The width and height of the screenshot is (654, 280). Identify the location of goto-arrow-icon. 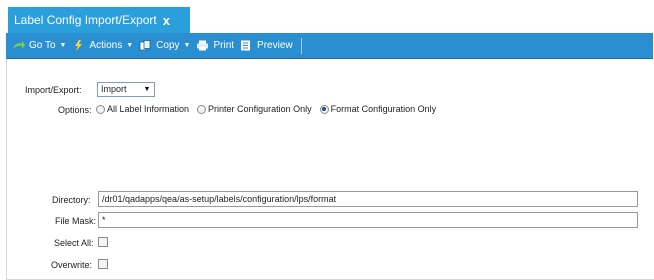
(19, 45).